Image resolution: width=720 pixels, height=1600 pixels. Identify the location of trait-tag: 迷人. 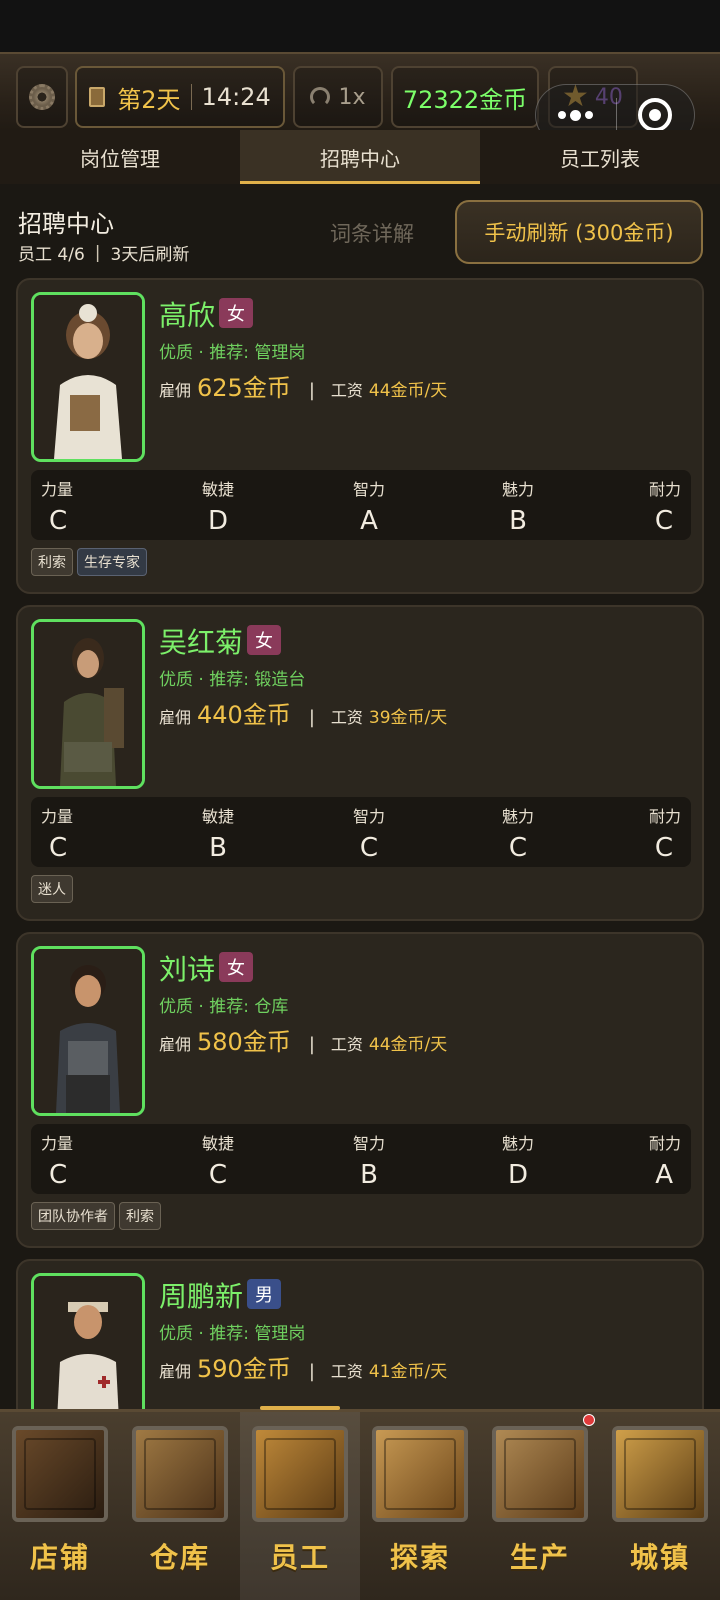
(52, 889).